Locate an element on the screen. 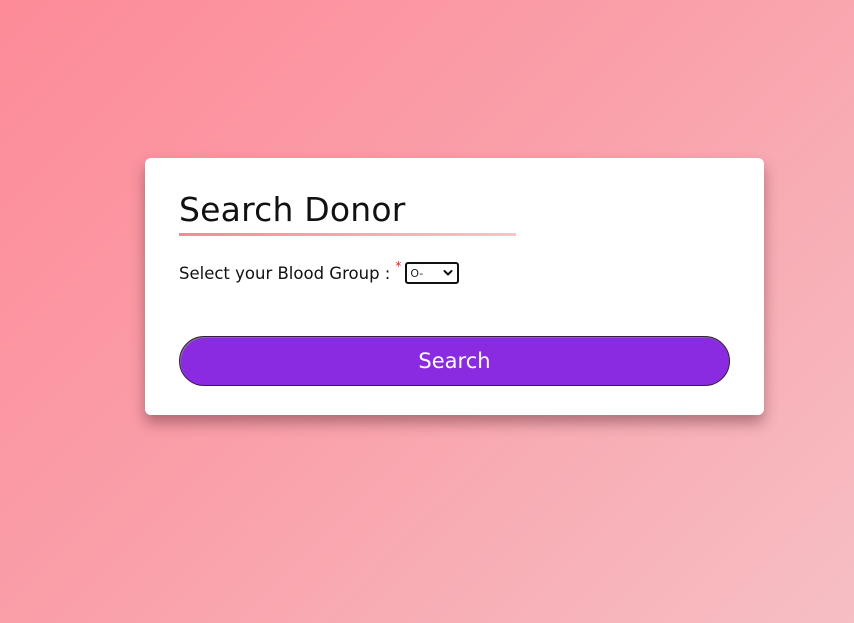 This screenshot has width=854, height=623. page-title: Search Donor is located at coordinates (292, 209).